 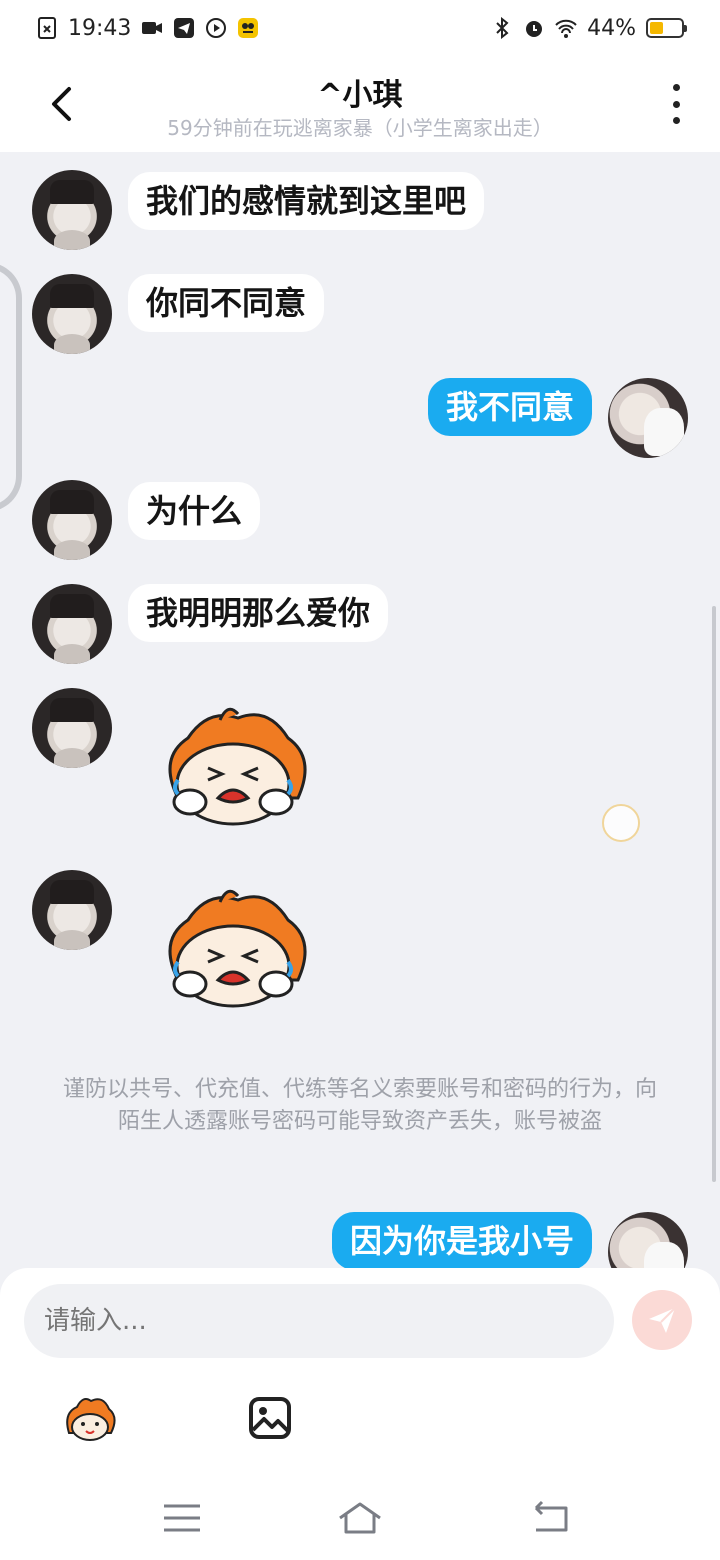 I want to click on battery-percent: 44%, so click(x=611, y=28).